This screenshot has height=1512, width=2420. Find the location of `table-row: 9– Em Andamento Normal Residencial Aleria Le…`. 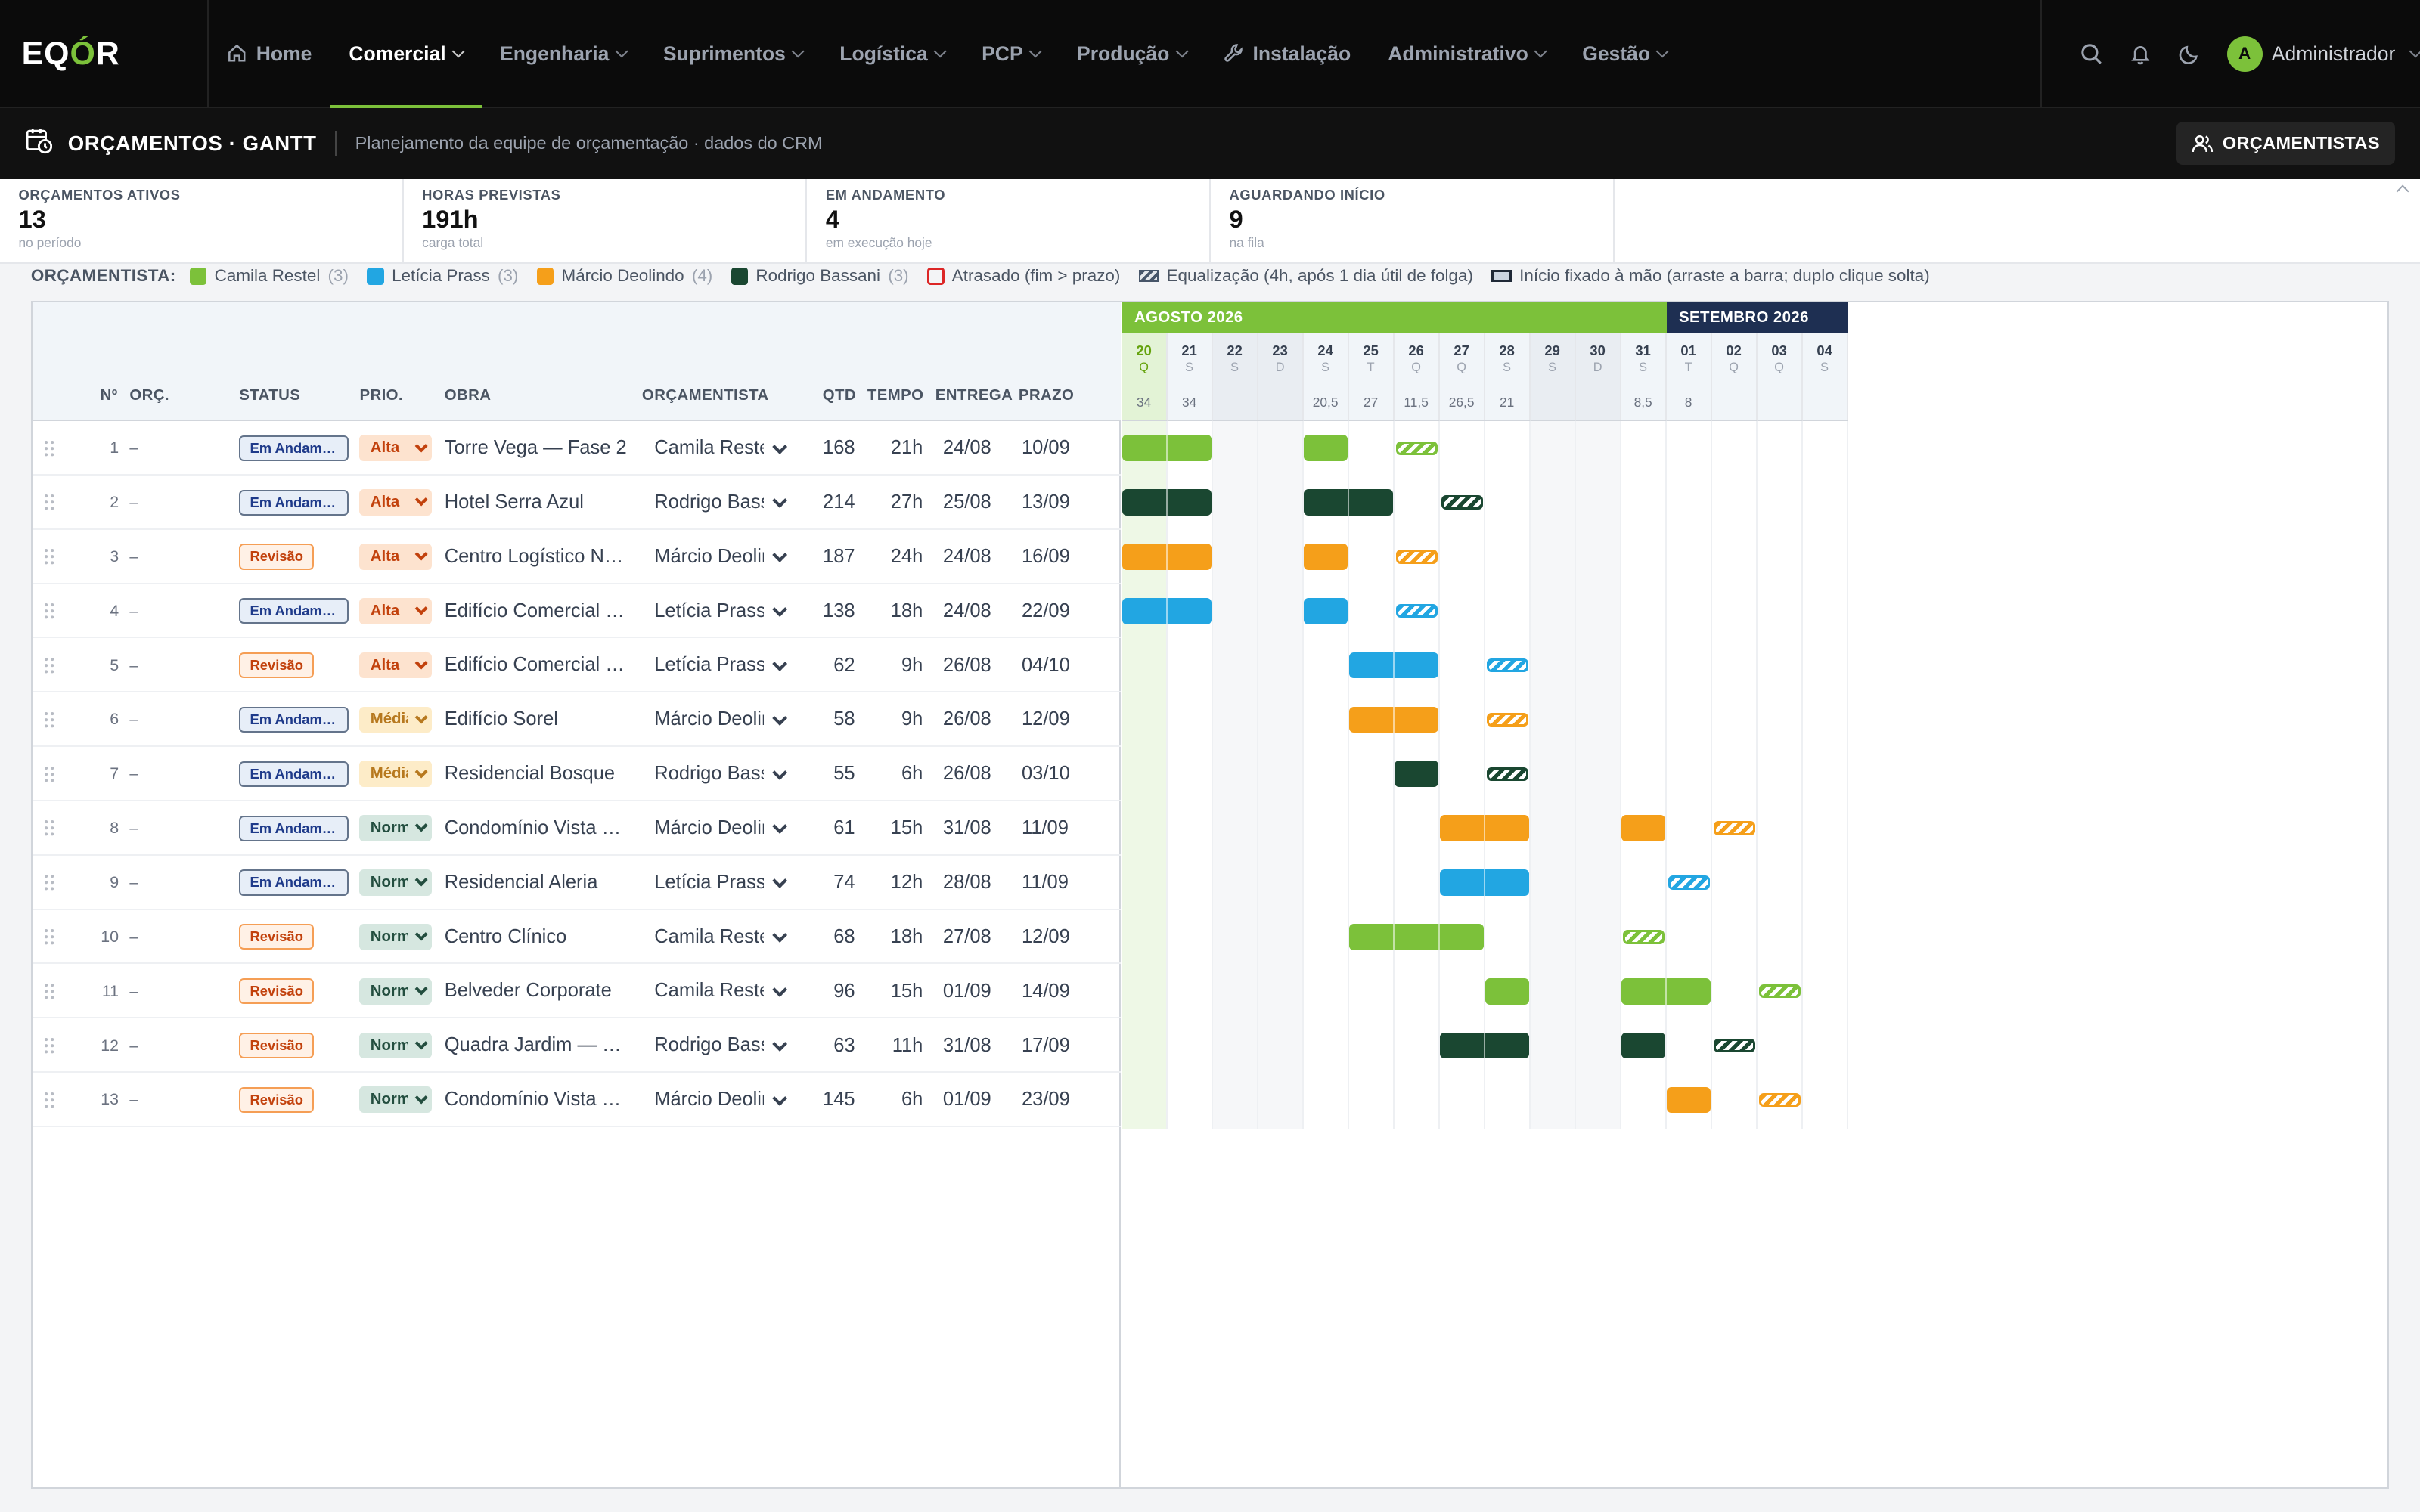

table-row: 9– Em Andamento Normal Residencial Aleria Le… is located at coordinates (576, 883).